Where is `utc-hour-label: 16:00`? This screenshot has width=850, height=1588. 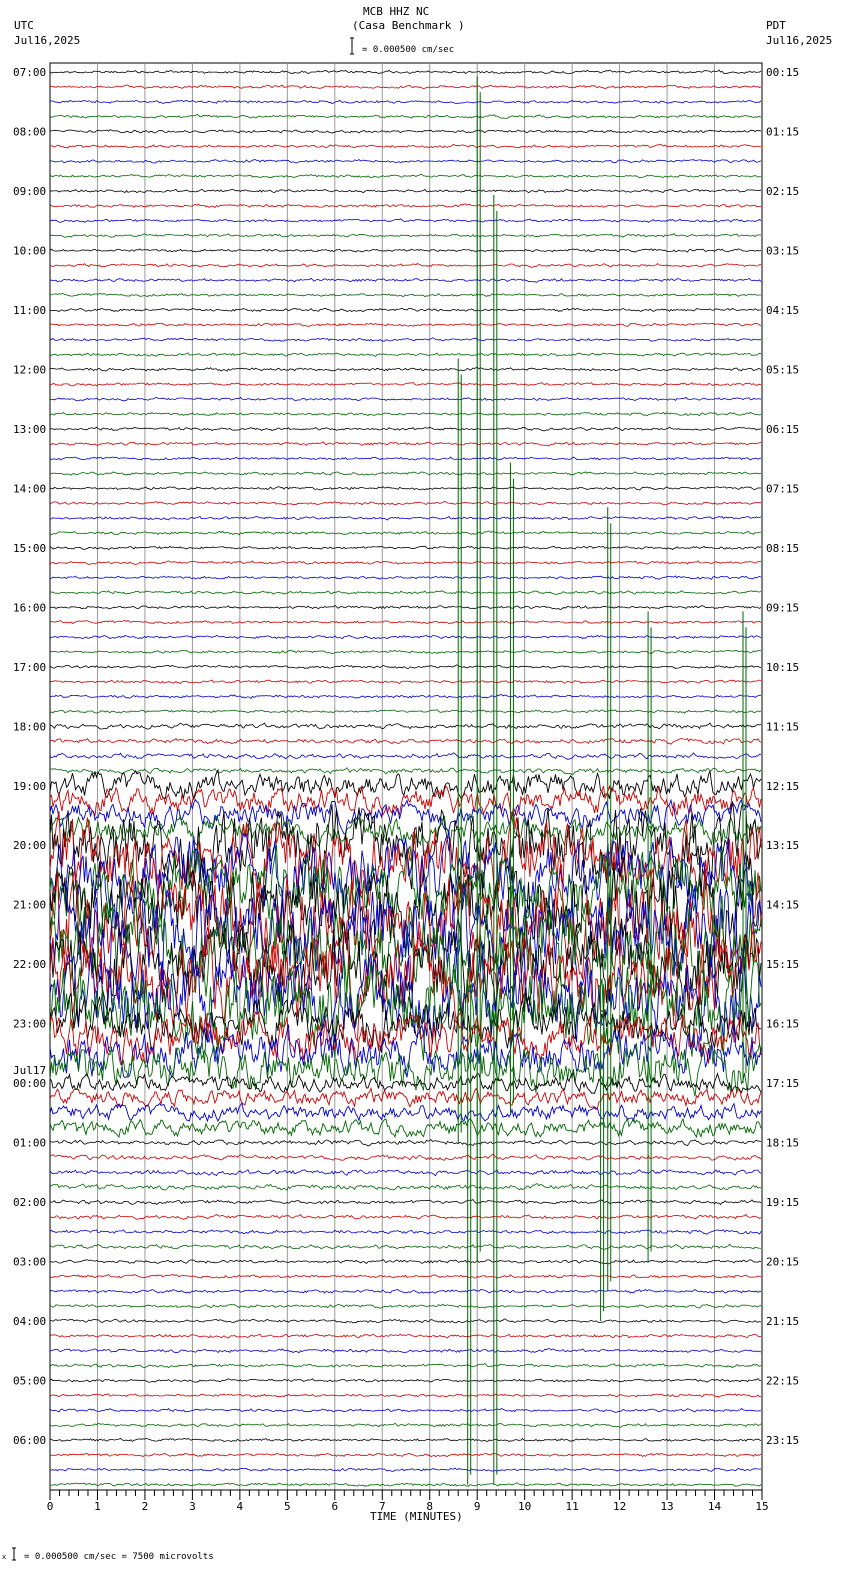 utc-hour-label: 16:00 is located at coordinates (29, 607).